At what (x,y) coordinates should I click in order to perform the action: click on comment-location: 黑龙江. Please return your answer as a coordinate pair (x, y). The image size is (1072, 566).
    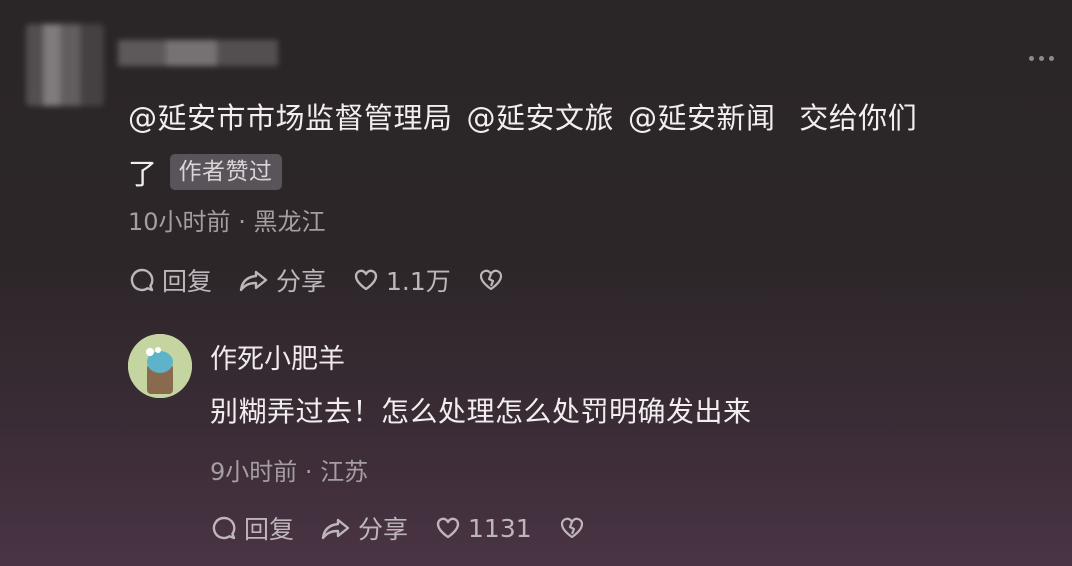
    Looking at the image, I should click on (289, 222).